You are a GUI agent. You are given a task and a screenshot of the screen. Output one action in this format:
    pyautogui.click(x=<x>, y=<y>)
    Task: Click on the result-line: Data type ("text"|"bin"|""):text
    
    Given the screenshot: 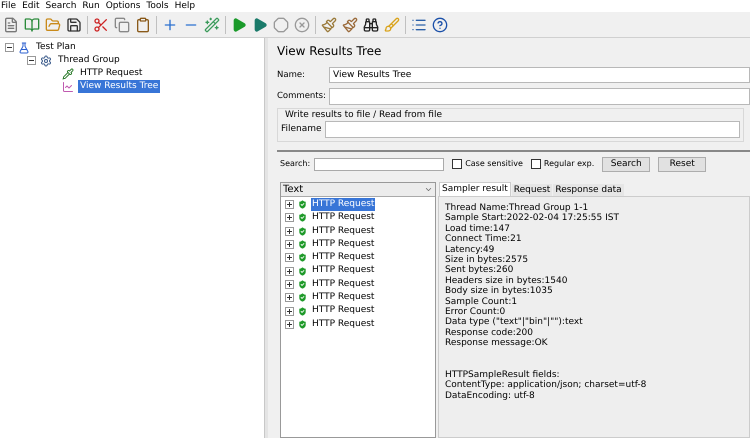 What is the action you would take?
    pyautogui.click(x=514, y=322)
    